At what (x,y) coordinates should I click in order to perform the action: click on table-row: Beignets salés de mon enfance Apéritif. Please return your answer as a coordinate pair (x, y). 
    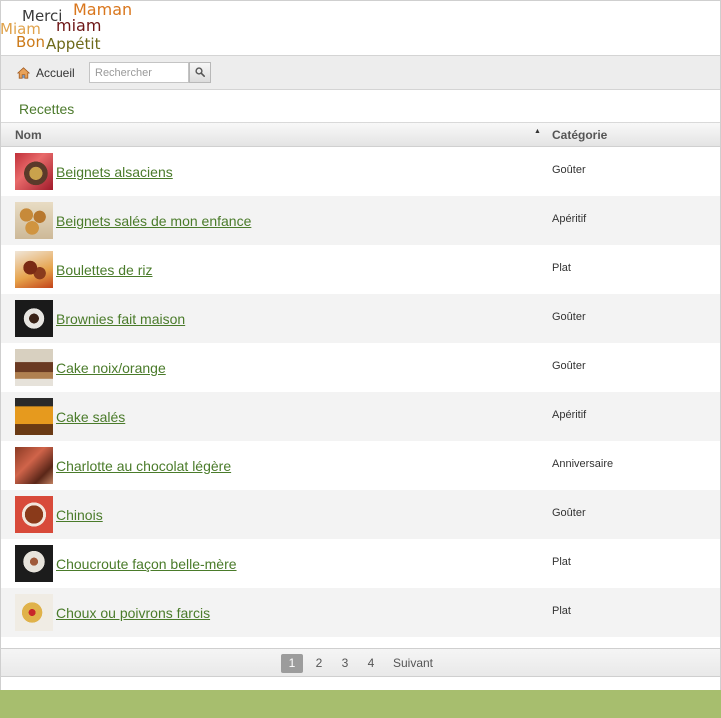
    Looking at the image, I should click on (360, 220).